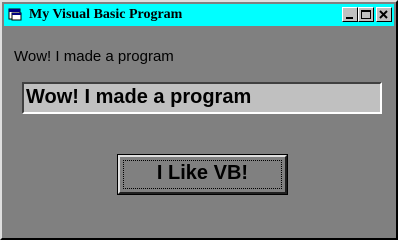 This screenshot has width=398, height=240. I want to click on button-label: I Like VB!, so click(202, 173).